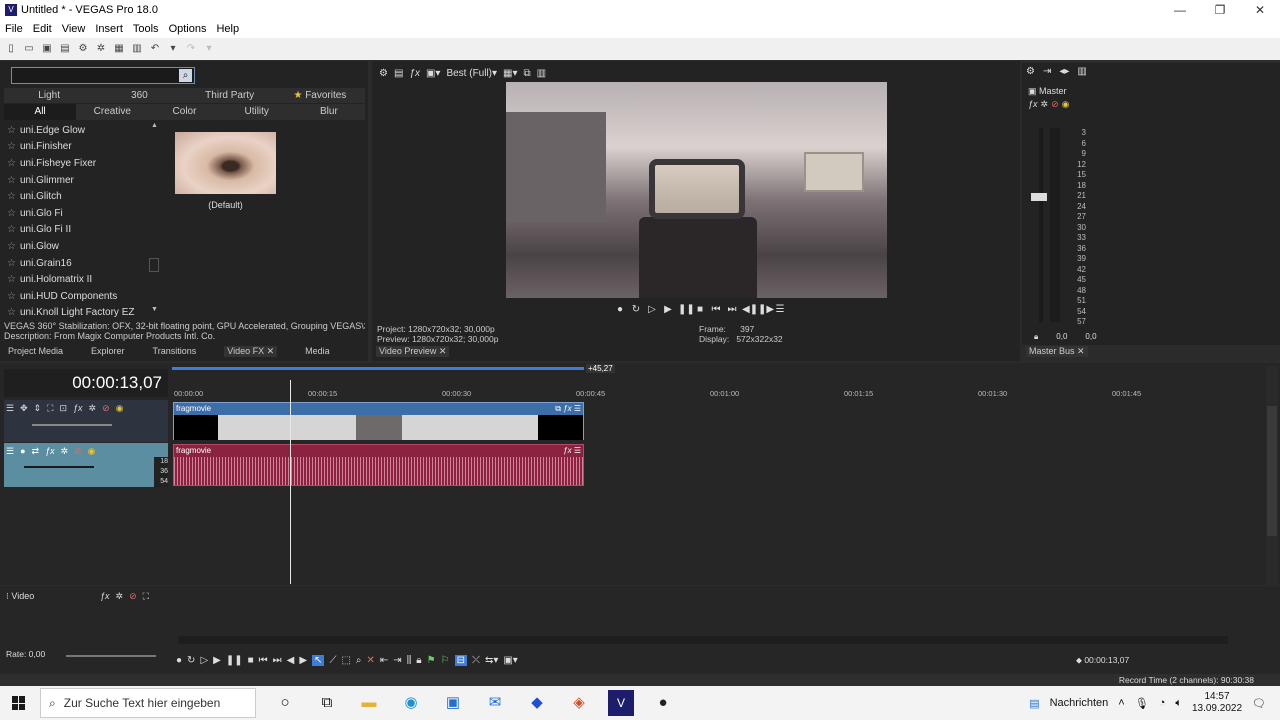 The image size is (1280, 720). Describe the element at coordinates (251, 660) in the screenshot. I see `stop-icon: ■` at that location.